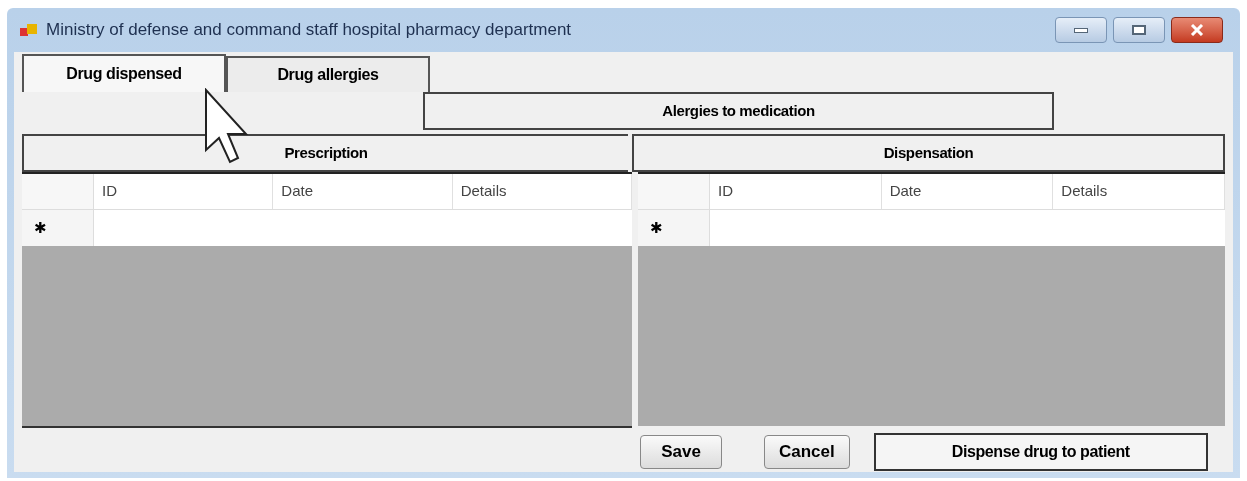 The image size is (1247, 481). What do you see at coordinates (309, 30) in the screenshot?
I see `window-title: Ministry of defense and command staff hospital pharmacy department` at bounding box center [309, 30].